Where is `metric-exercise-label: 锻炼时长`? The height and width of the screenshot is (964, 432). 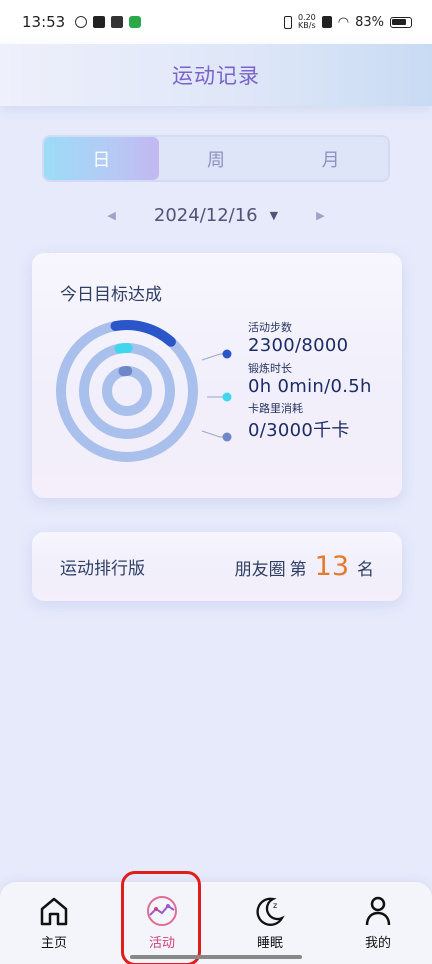
metric-exercise-label: 锻炼时长 is located at coordinates (270, 368).